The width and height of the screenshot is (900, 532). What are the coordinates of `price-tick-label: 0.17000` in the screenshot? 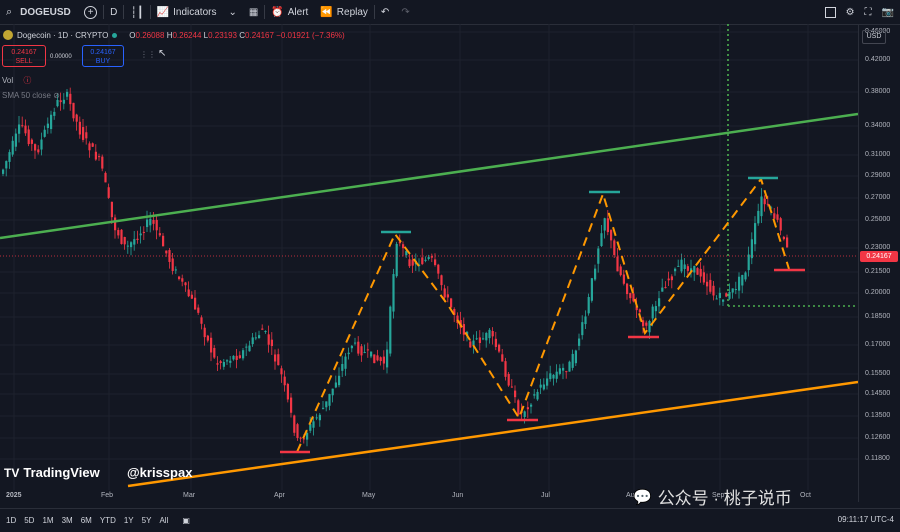 It's located at (878, 344).